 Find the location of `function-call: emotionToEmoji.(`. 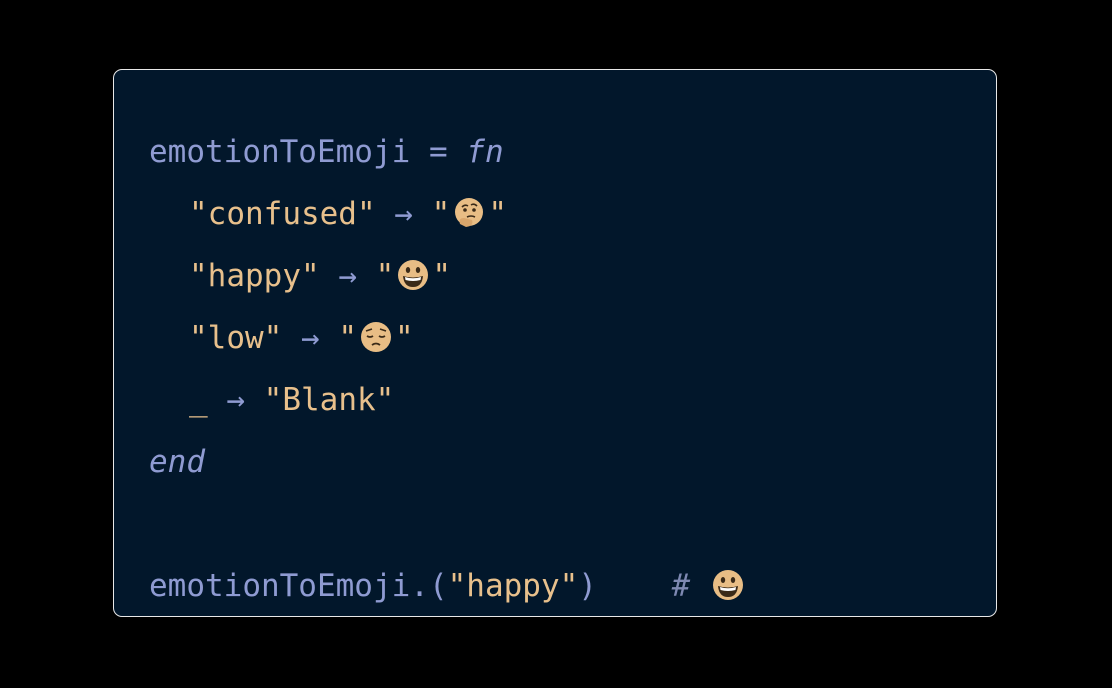

function-call: emotionToEmoji.( is located at coordinates (298, 586).